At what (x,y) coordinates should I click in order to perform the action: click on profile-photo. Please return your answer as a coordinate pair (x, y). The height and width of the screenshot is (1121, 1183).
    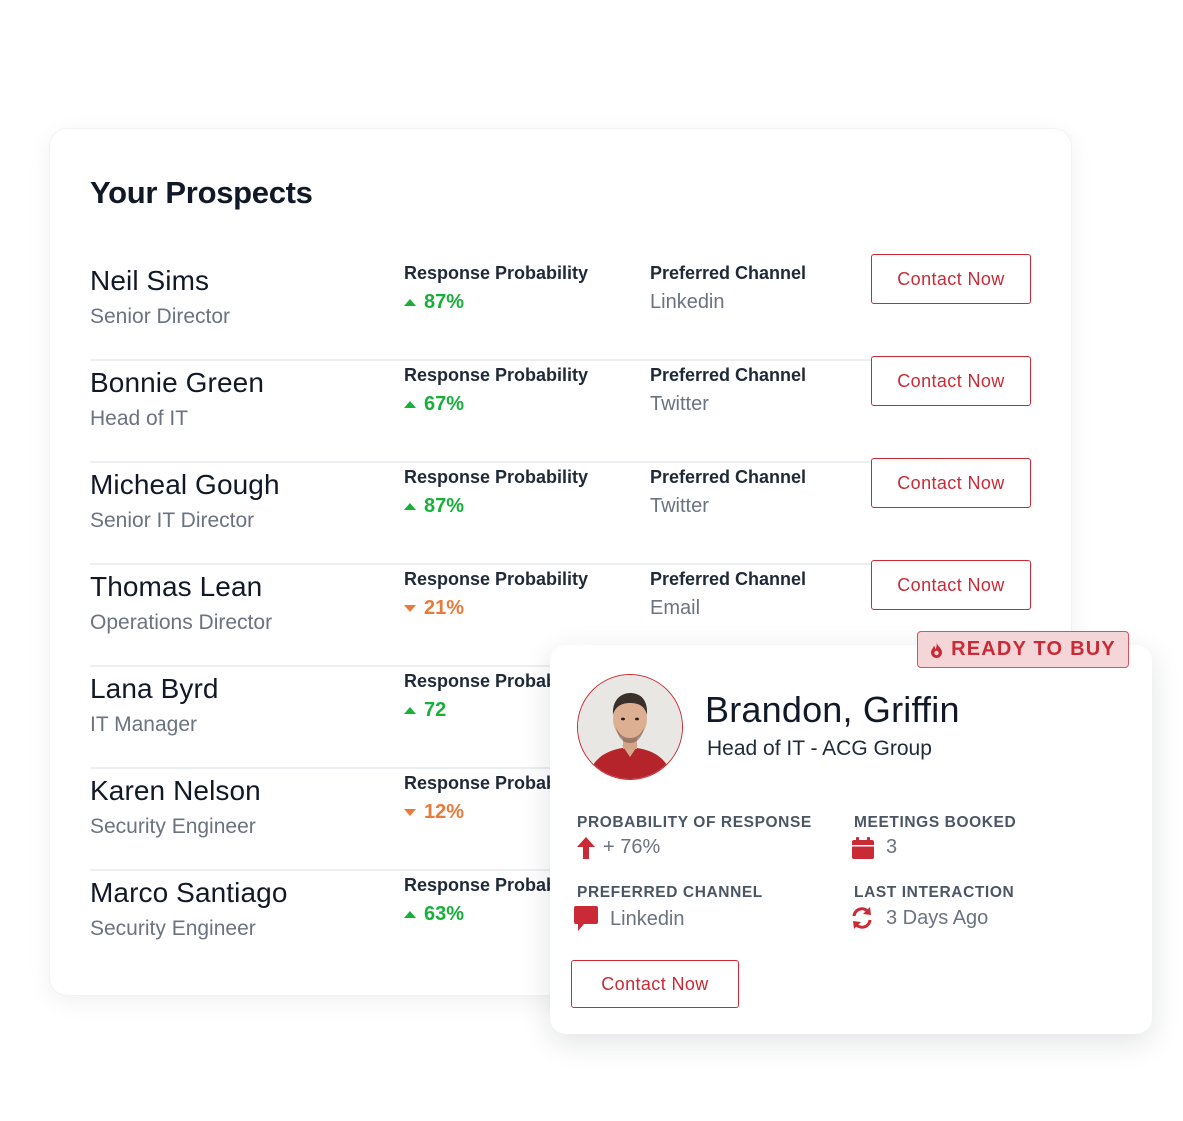
    Looking at the image, I should click on (630, 727).